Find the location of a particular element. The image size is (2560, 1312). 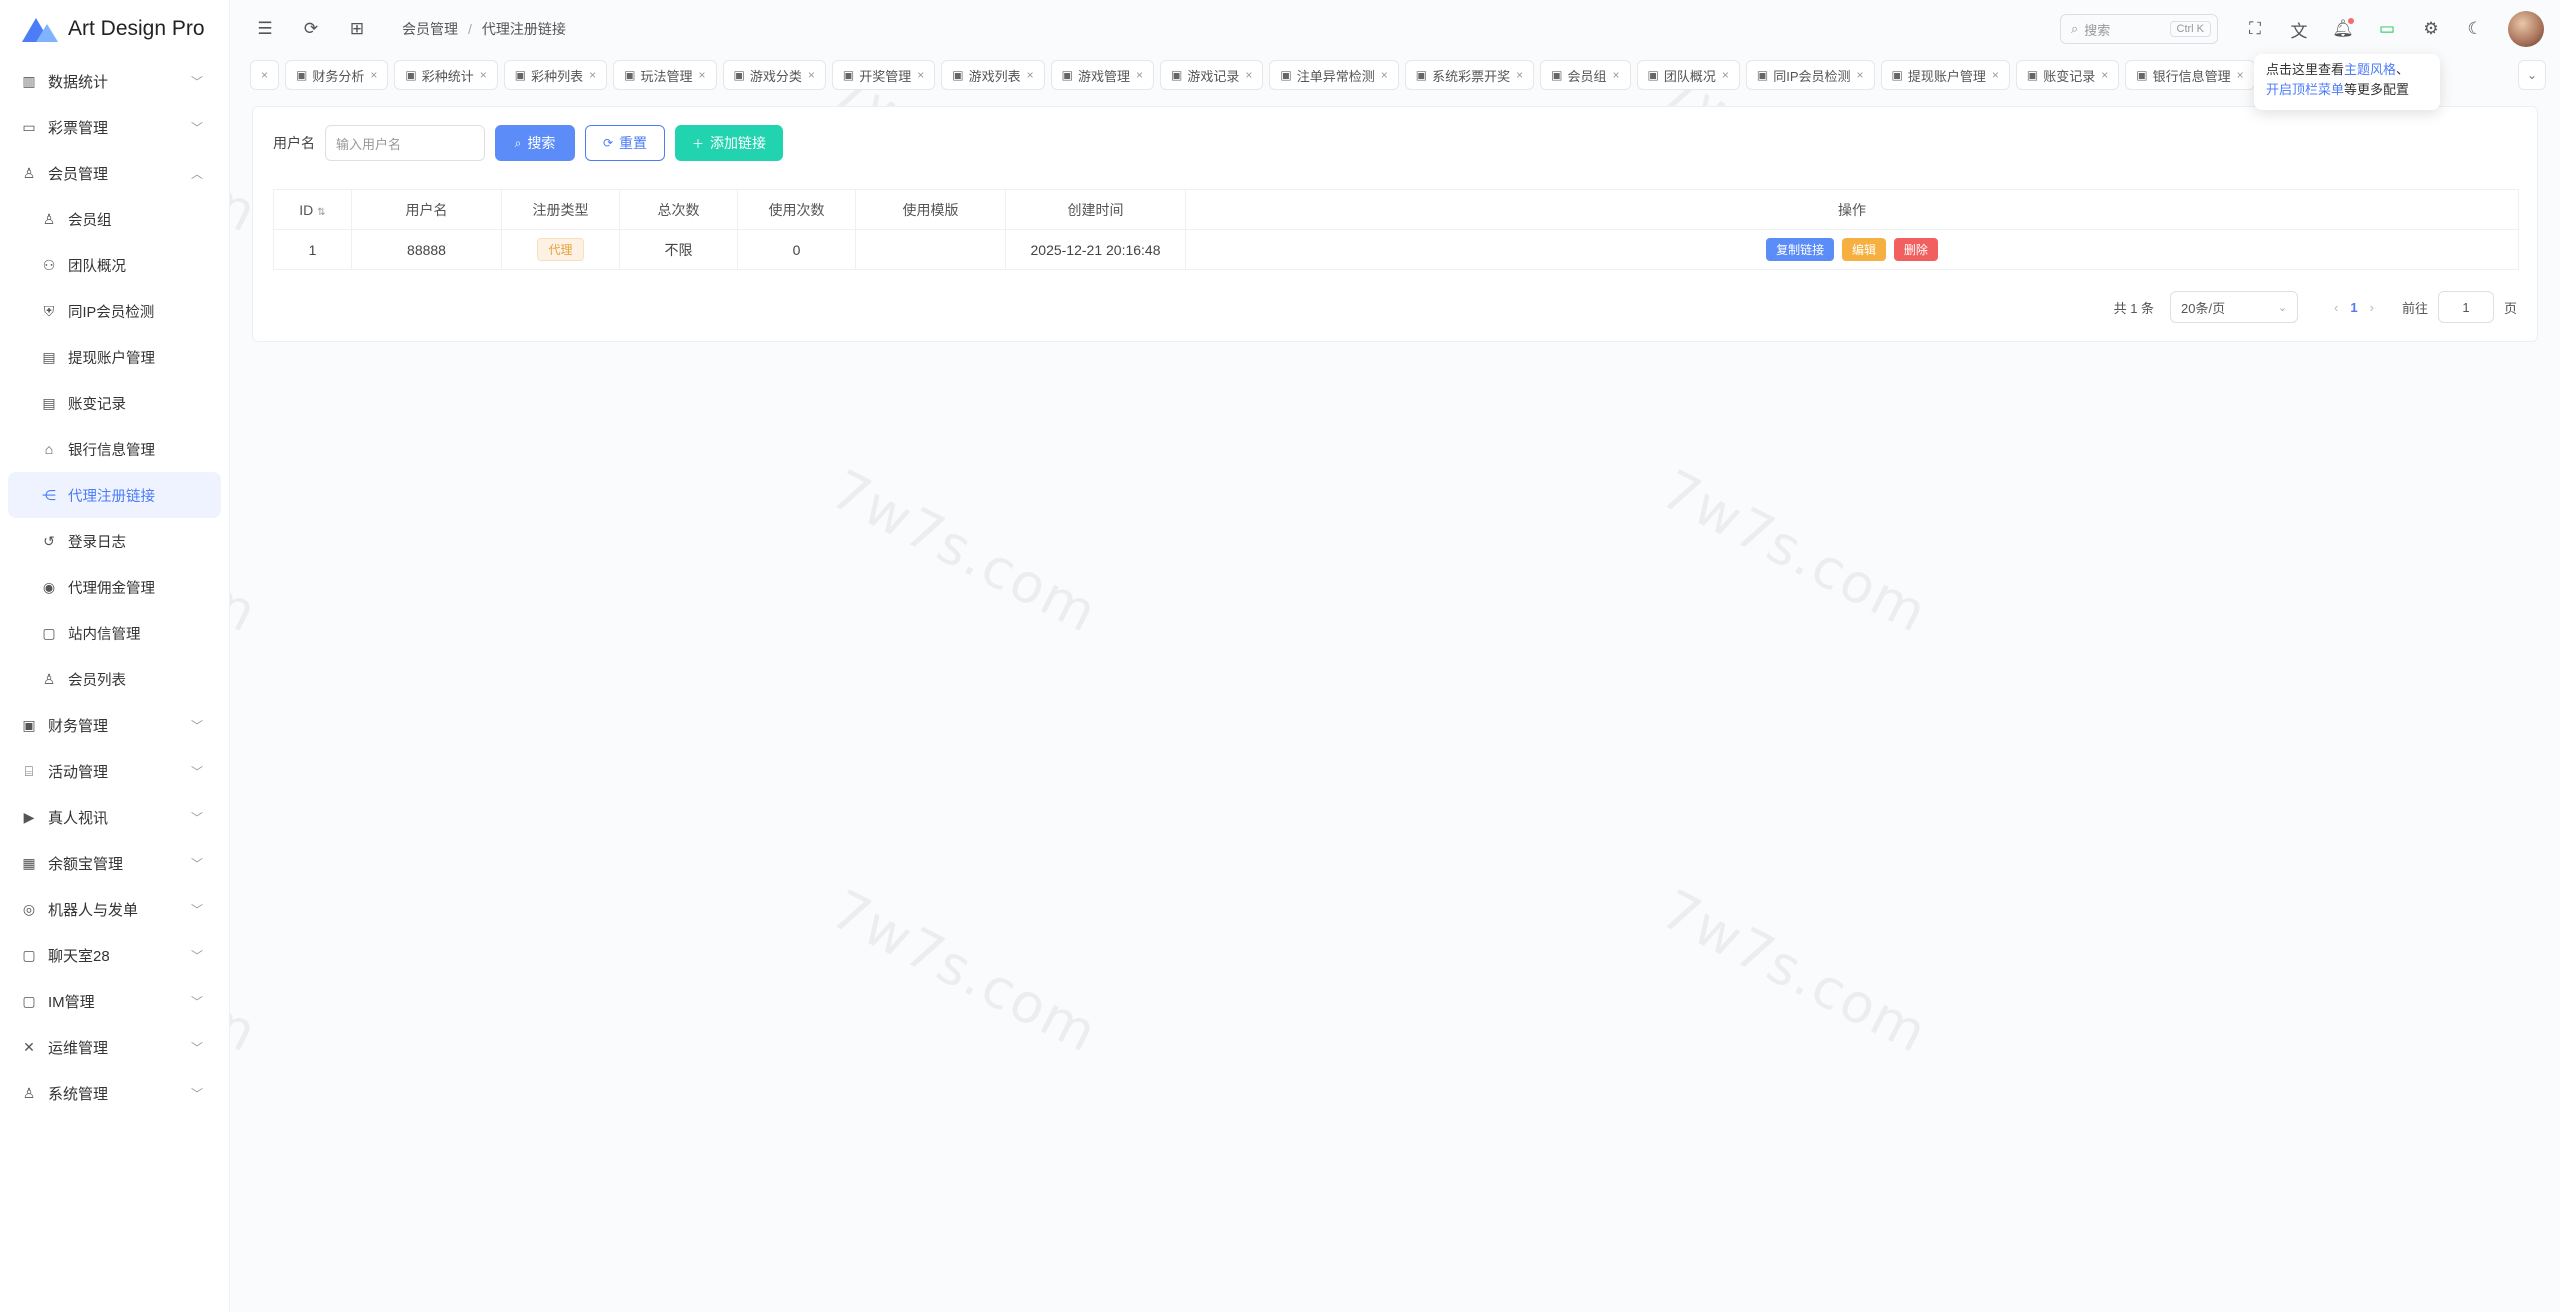

tab-label: 提现账户管理 is located at coordinates (1946, 76).